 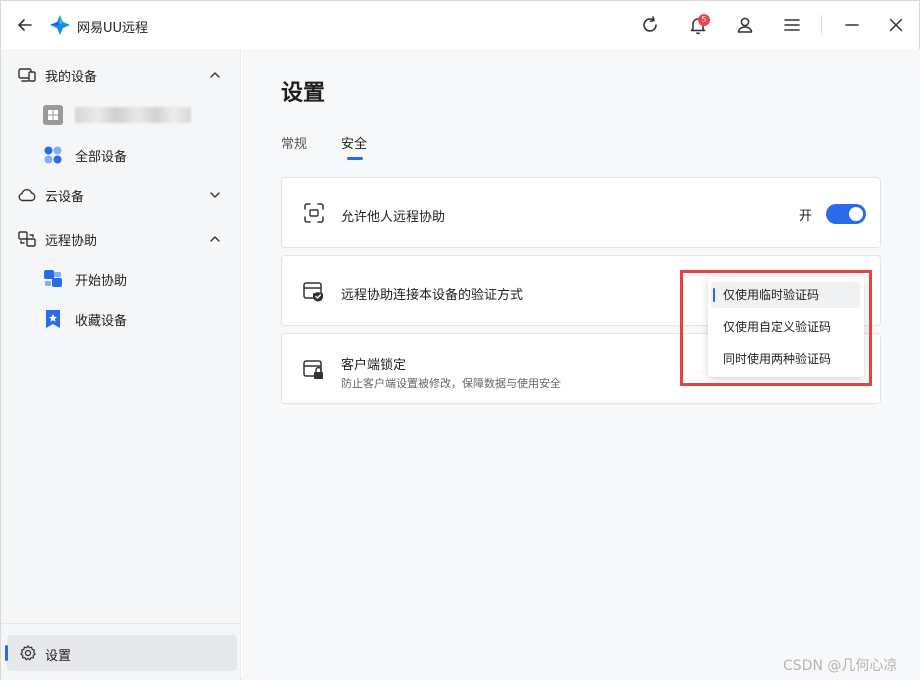 I want to click on card-allow-remote-assist: 允许他人远程协助 开, so click(x=581, y=212).